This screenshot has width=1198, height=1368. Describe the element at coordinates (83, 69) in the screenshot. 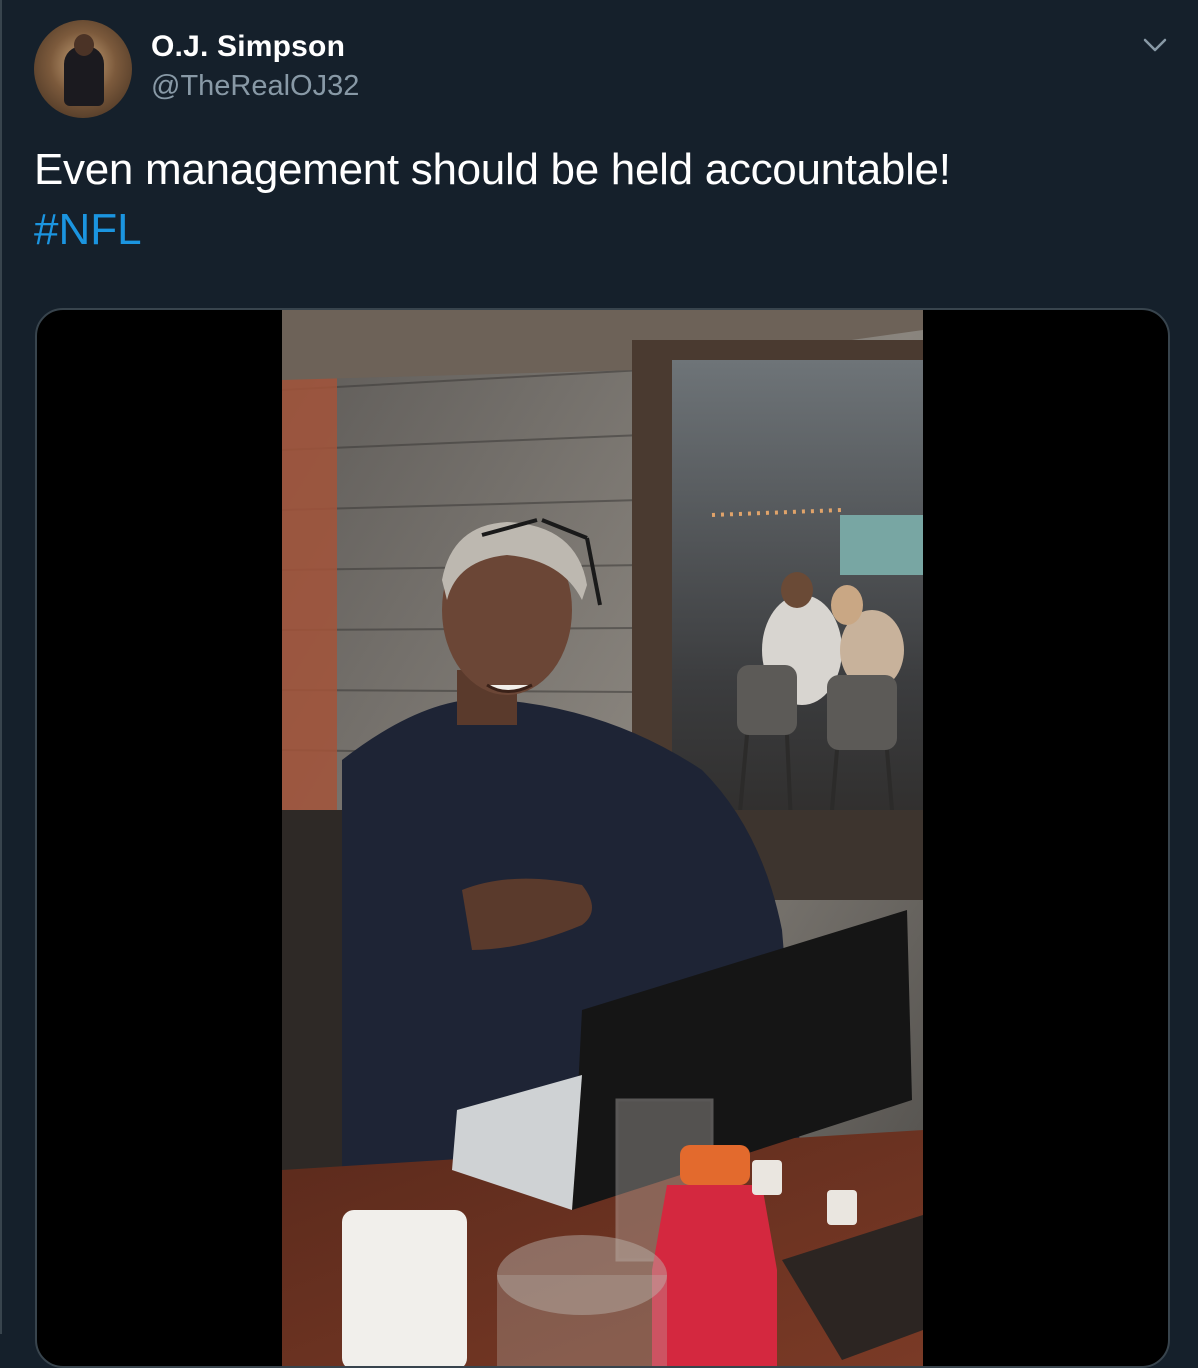

I see `author-avatar` at that location.